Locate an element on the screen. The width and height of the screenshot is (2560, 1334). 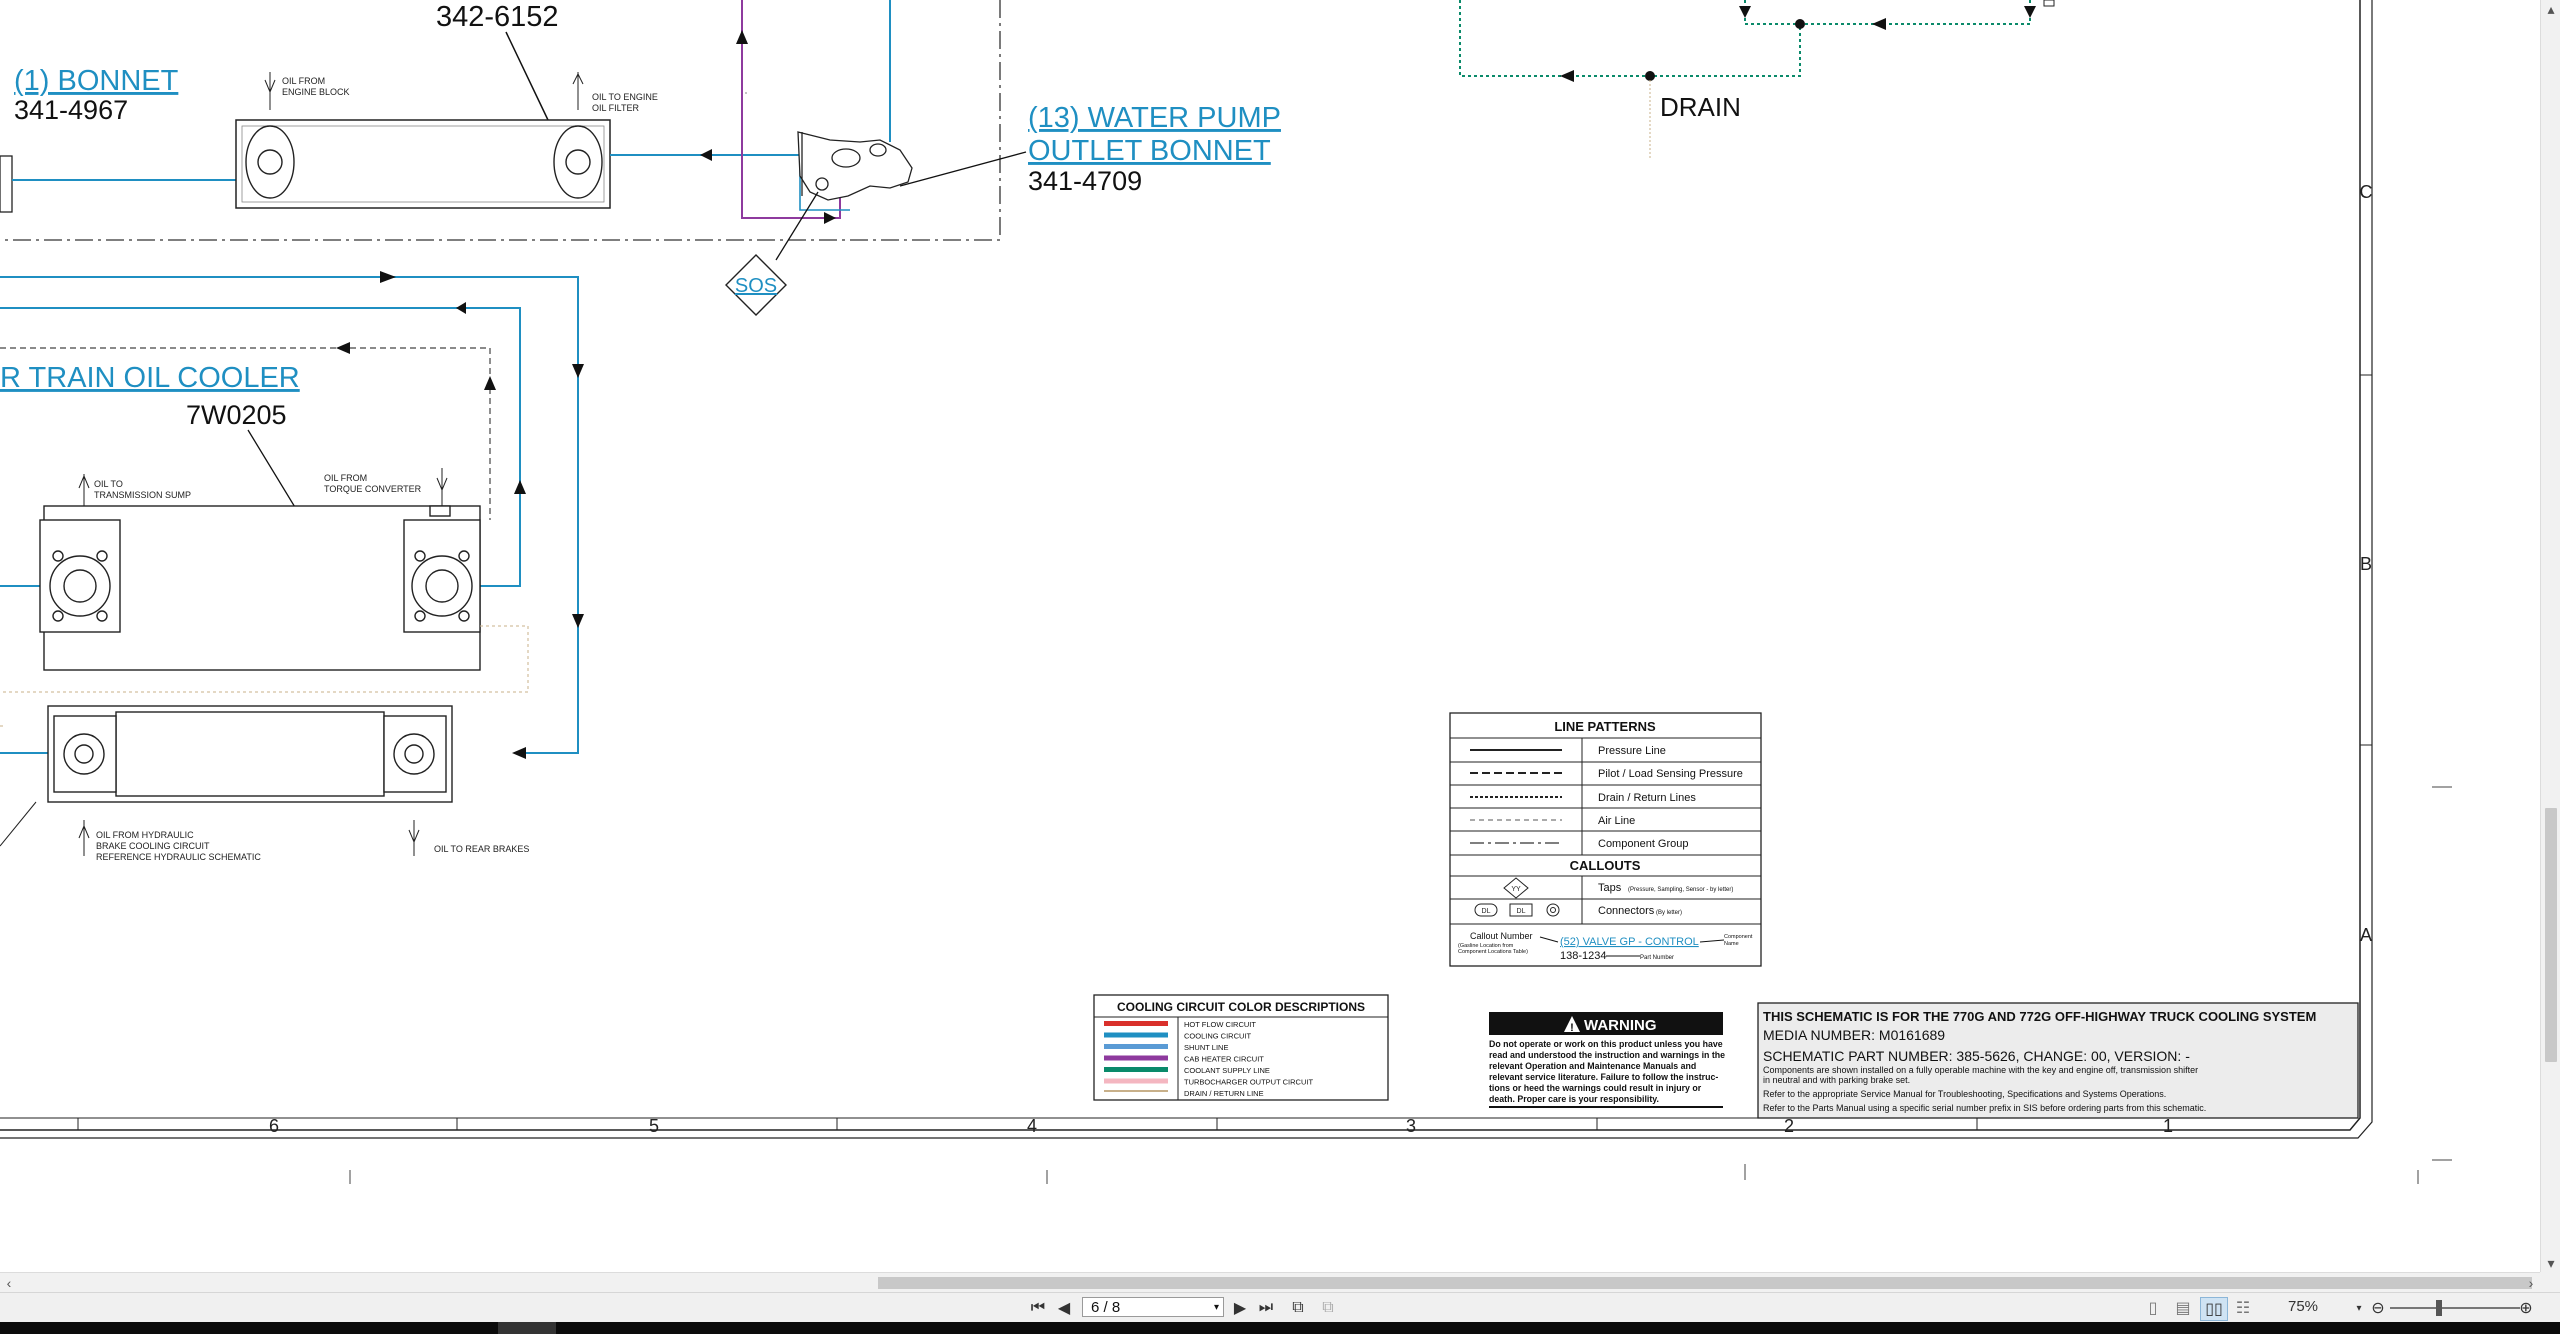
horizontal-scrollbar: ‹ › is located at coordinates (1270, 1282).